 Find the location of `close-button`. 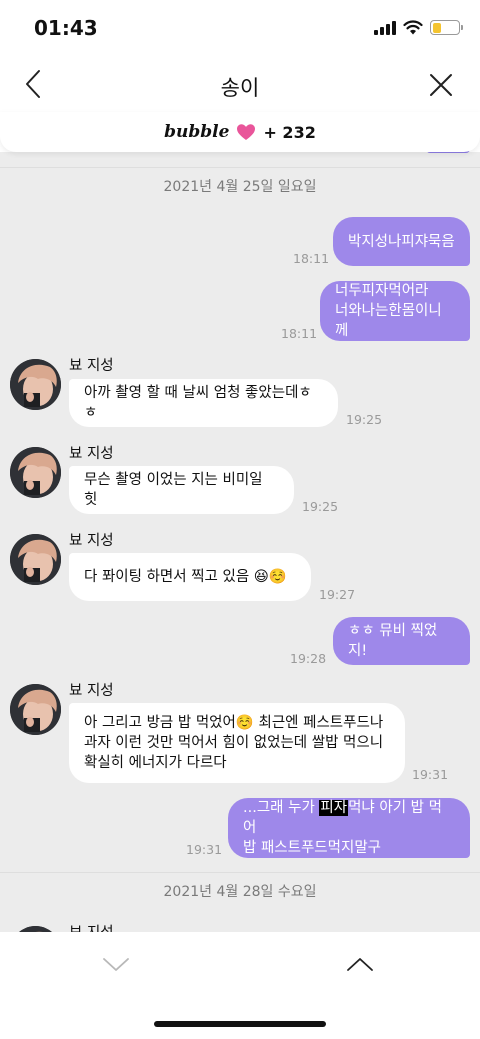

close-button is located at coordinates (441, 85).